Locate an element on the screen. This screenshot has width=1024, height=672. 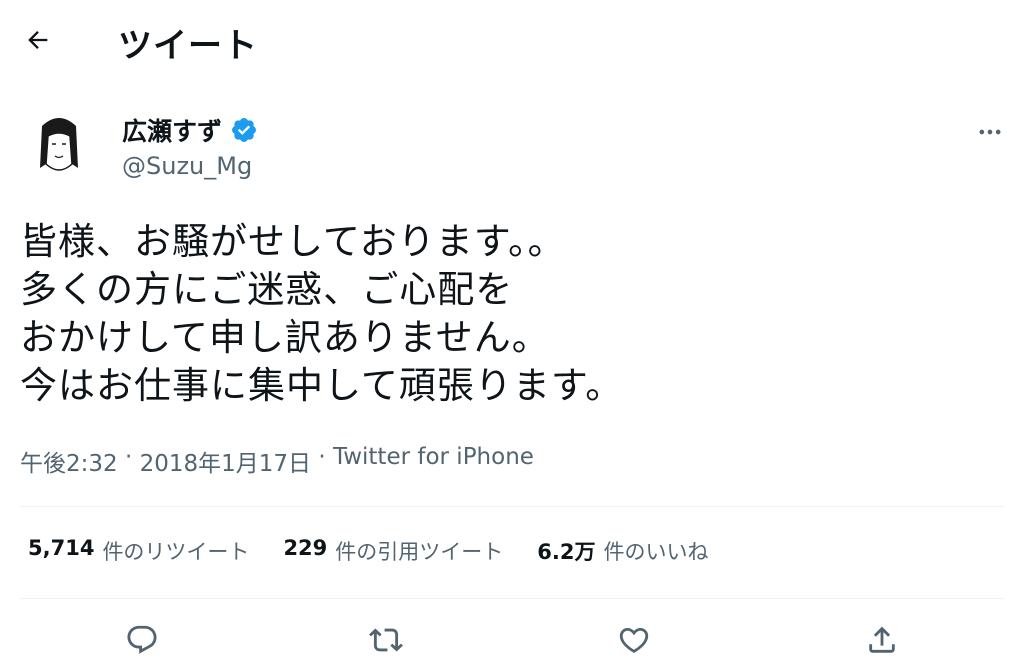
retweets-stat: 5,714 件のリツイート is located at coordinates (138, 551).